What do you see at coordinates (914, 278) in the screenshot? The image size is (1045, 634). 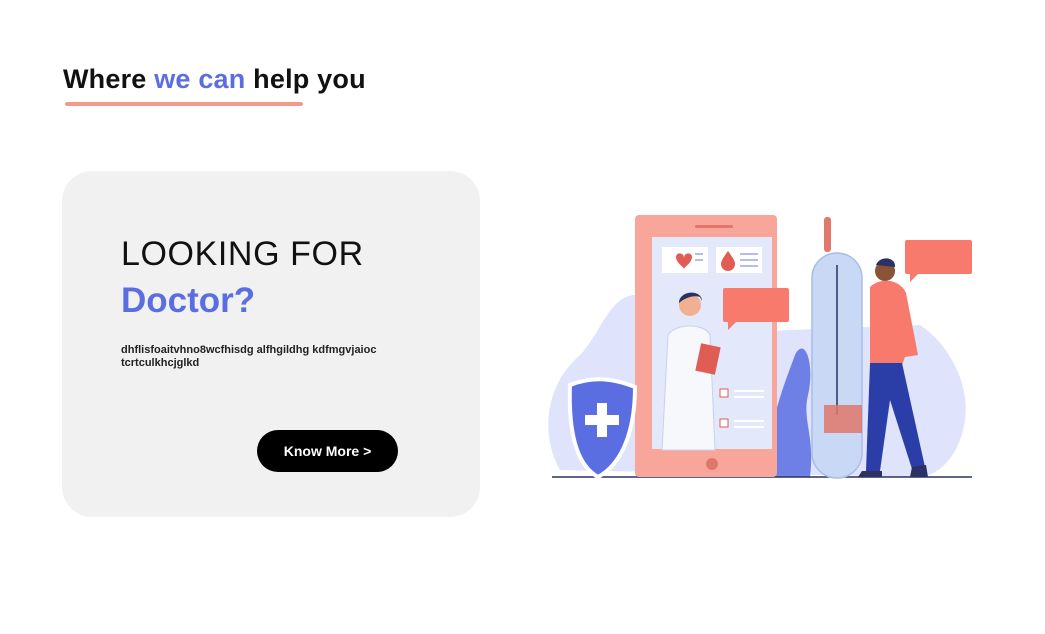 I see `chat-bubble-tail` at bounding box center [914, 278].